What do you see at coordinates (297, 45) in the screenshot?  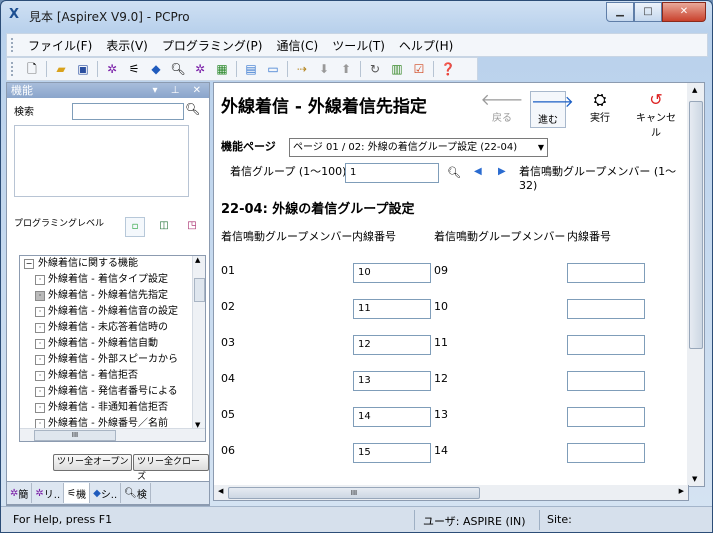 I see `menu-communication: 通信(C)` at bounding box center [297, 45].